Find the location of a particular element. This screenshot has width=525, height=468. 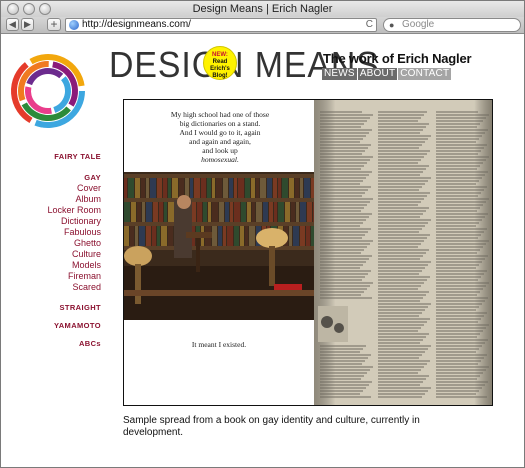

nav-contact-link: CONTACT is located at coordinates (425, 74).